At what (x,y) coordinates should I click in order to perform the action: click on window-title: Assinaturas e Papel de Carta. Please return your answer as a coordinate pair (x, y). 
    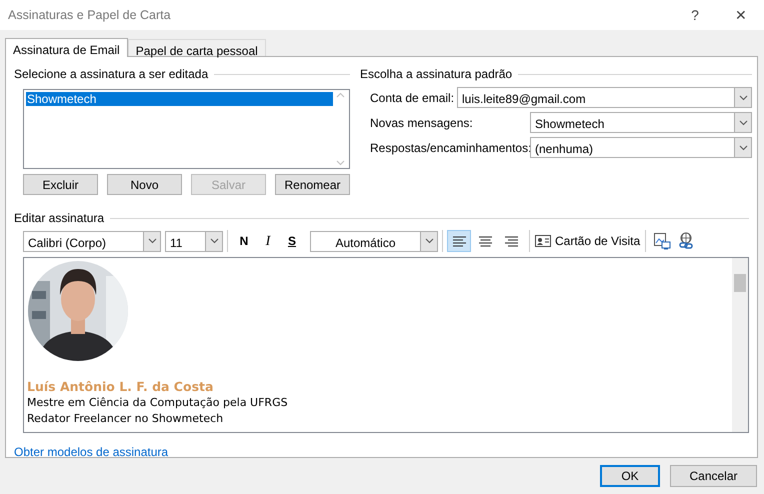
    Looking at the image, I should click on (90, 15).